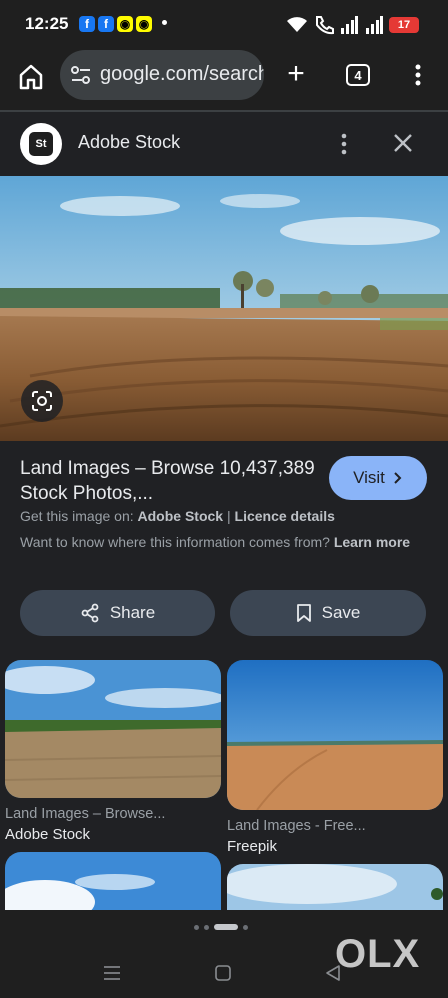  I want to click on licence-details-link: Licence details, so click(285, 516).